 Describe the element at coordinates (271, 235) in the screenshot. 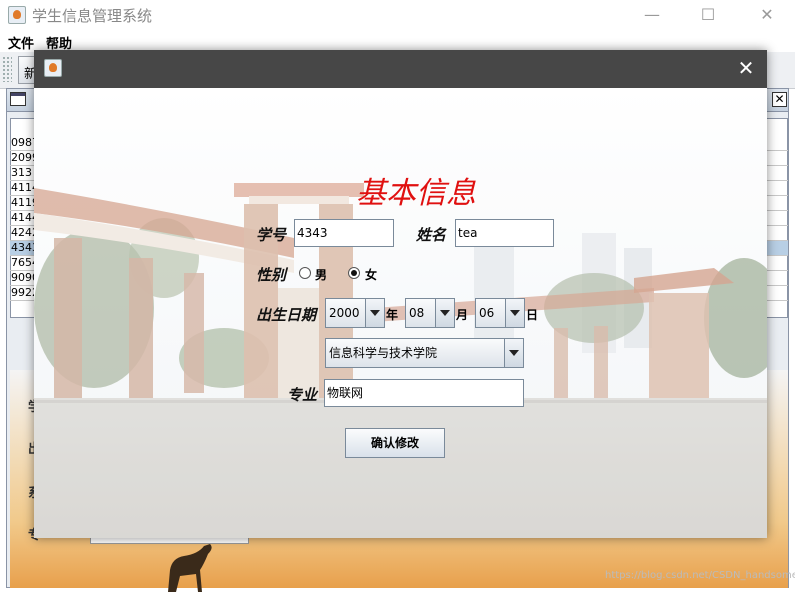

I see `student-id-label: 学号` at that location.